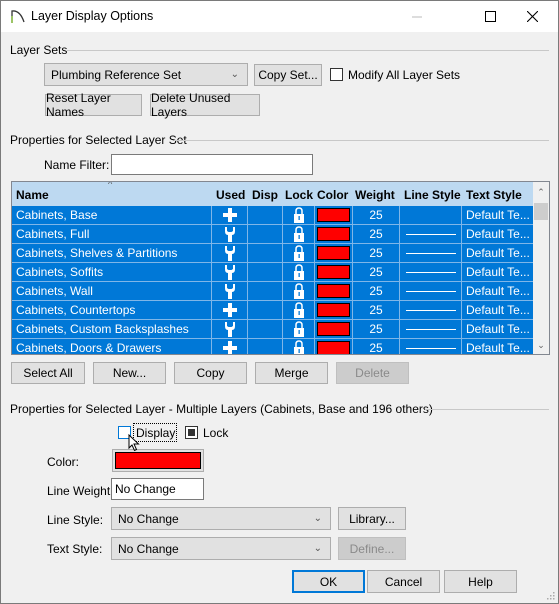 The image size is (559, 604). Describe the element at coordinates (221, 548) in the screenshot. I see `text-style-dropdown: No Change ⌄` at that location.